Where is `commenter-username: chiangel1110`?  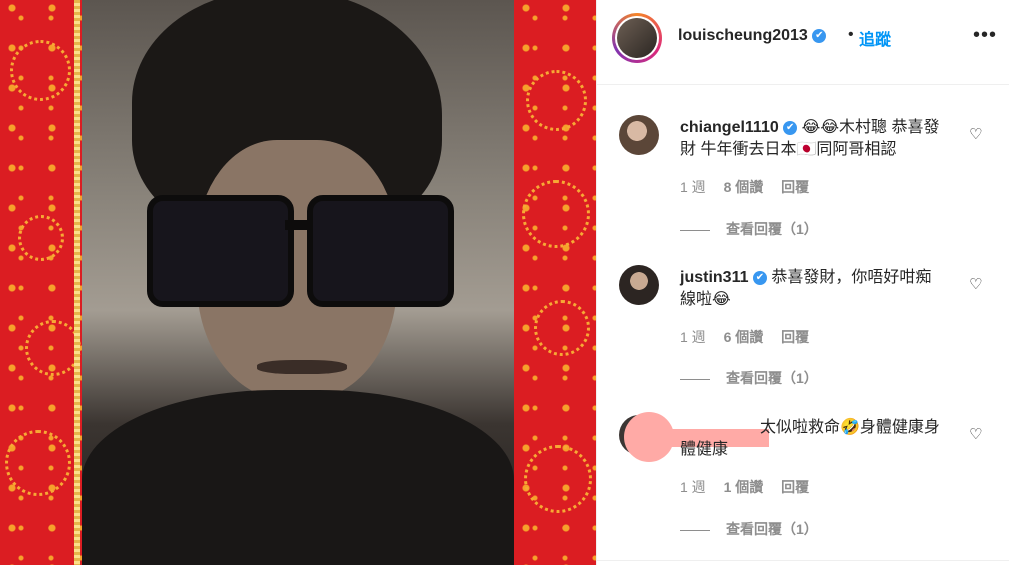 commenter-username: chiangel1110 is located at coordinates (729, 127).